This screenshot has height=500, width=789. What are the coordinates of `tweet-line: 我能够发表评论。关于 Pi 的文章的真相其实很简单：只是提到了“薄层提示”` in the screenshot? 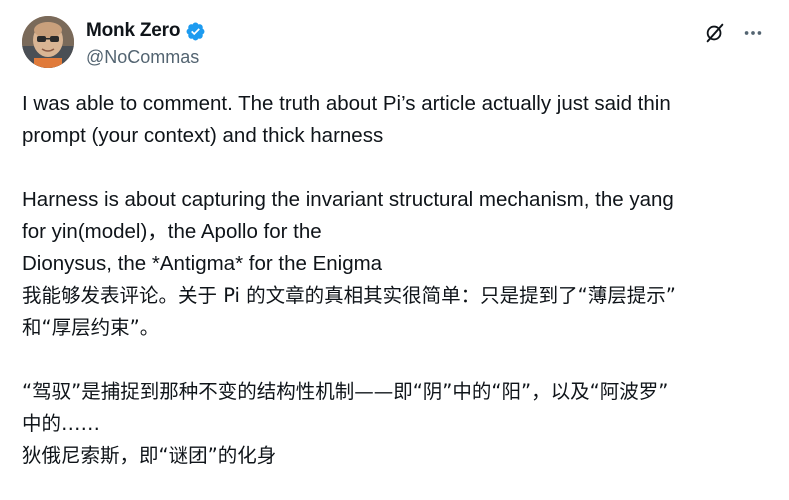 It's located at (349, 295).